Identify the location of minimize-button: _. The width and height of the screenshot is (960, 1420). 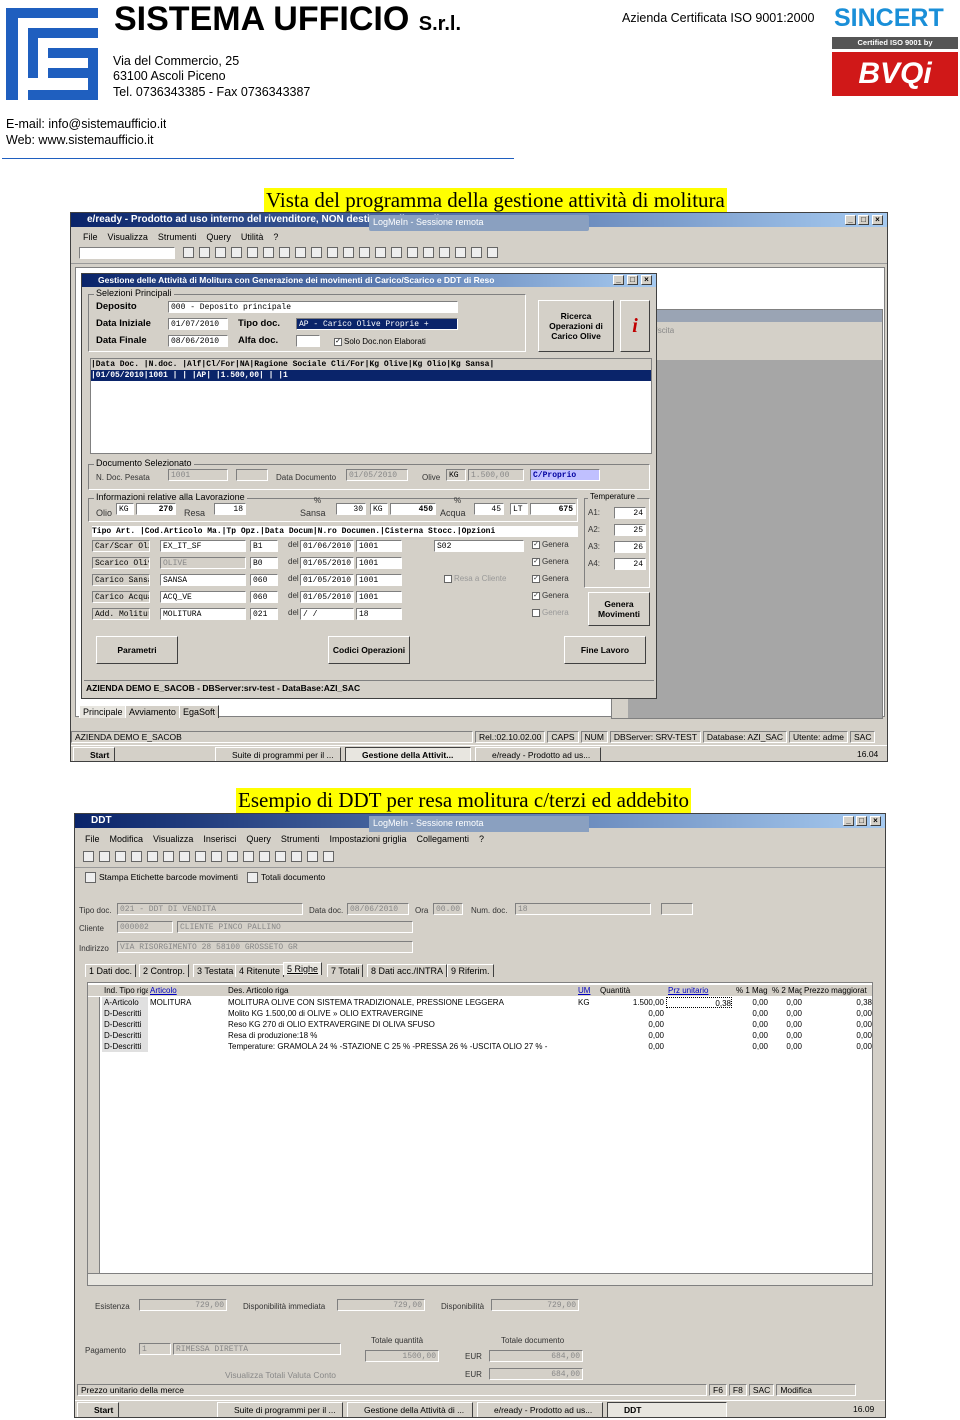
(850, 220).